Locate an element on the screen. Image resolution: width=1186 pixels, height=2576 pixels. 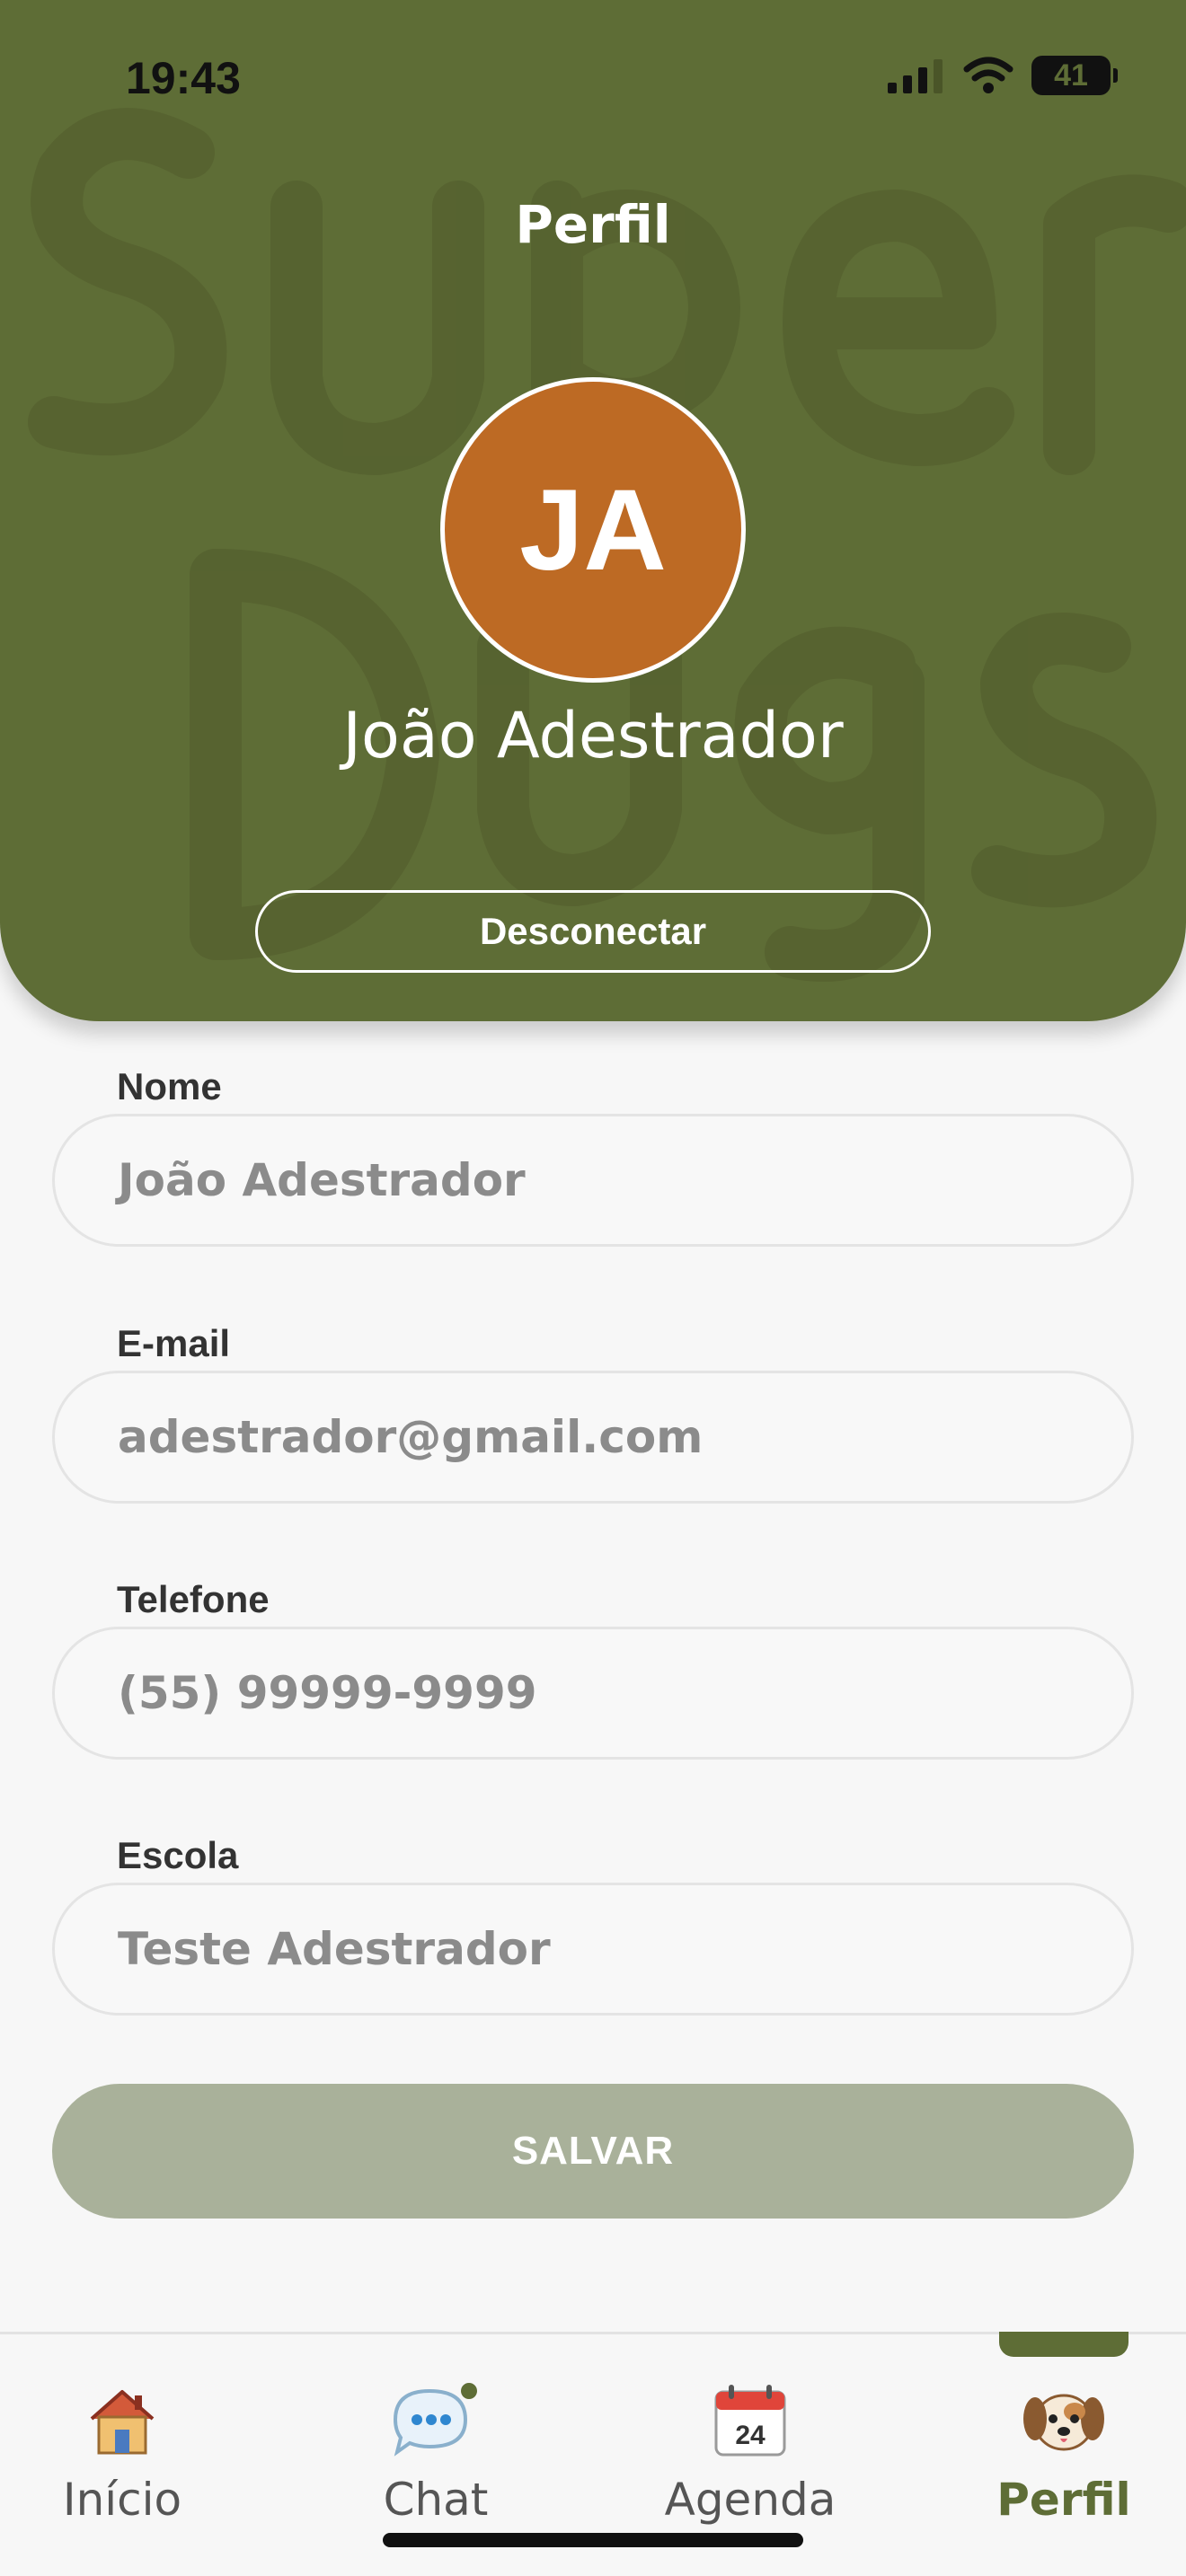
tab-label: Chat is located at coordinates (436, 2500).